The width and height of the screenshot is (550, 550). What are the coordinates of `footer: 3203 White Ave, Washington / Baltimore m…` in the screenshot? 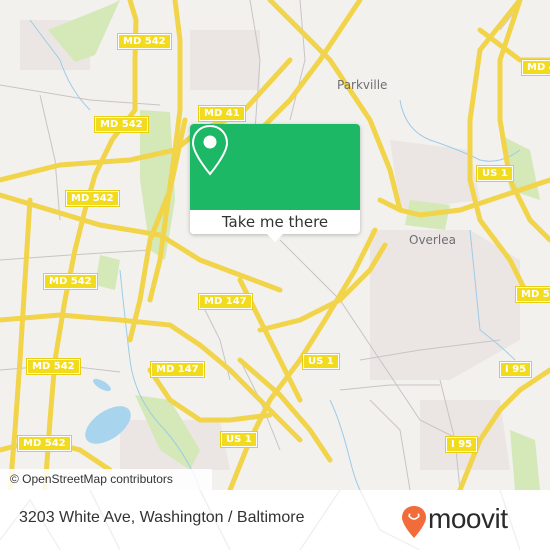 It's located at (275, 520).